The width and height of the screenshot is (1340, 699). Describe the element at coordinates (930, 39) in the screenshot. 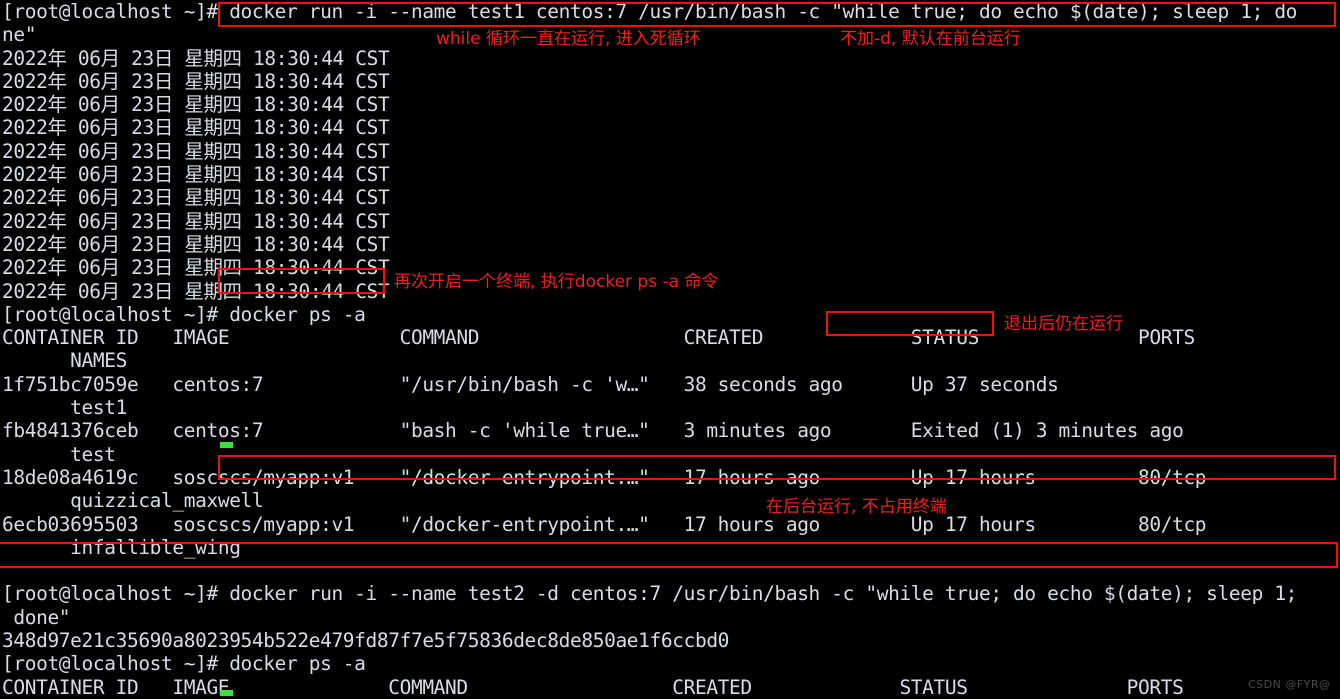

I see `annotation-foreground: 不加-d, 默认在前台运行` at that location.